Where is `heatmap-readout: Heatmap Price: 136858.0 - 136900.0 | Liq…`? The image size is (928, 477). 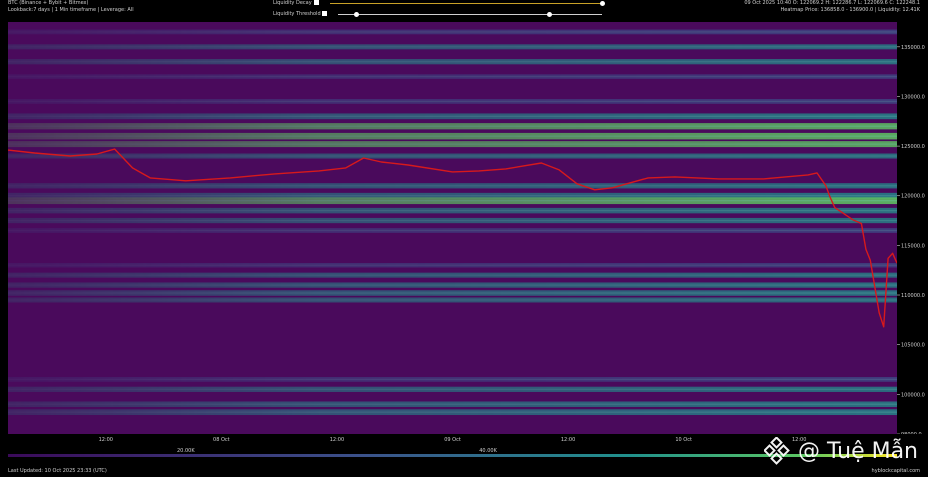 heatmap-readout: Heatmap Price: 136858.0 - 136900.0 | Liq… is located at coordinates (850, 10).